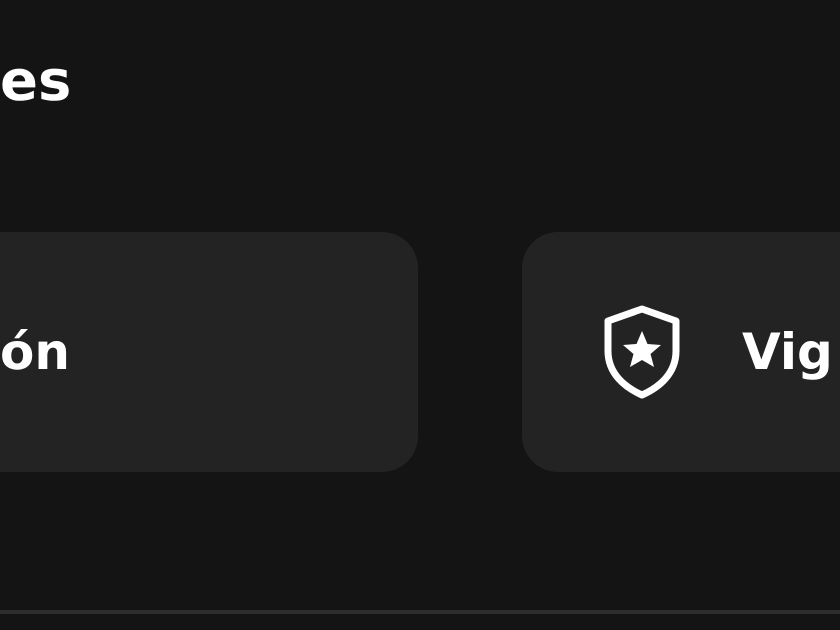 This screenshot has width=840, height=630. I want to click on shield-star-icon, so click(642, 352).